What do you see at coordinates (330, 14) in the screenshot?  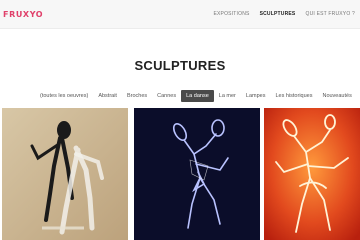 I see `nav-item-qui-est-fruxyo: QUI EST FRUXYO ?` at bounding box center [330, 14].